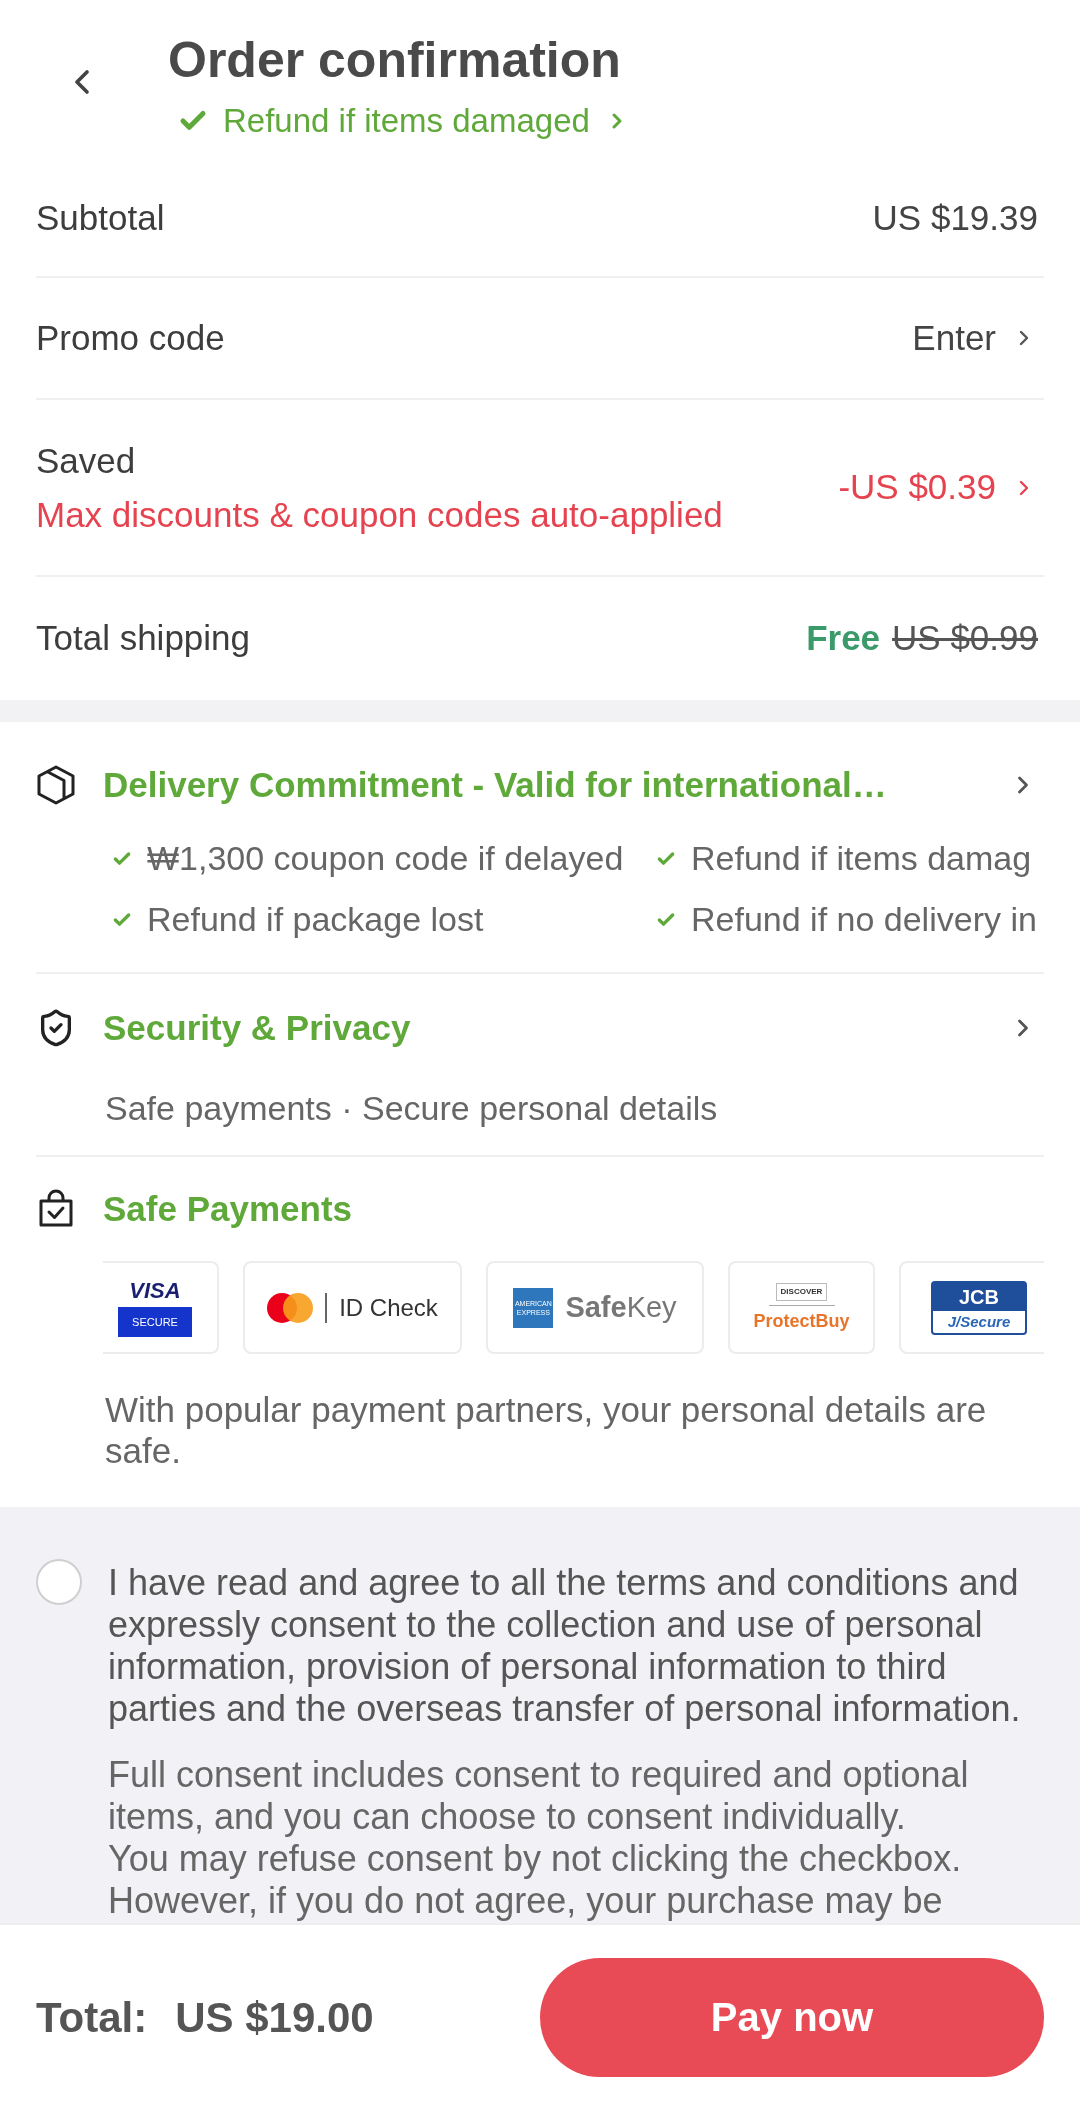 This screenshot has width=1080, height=2109. I want to click on commitment-item: ₩1,300 coupon code if delayed, so click(385, 858).